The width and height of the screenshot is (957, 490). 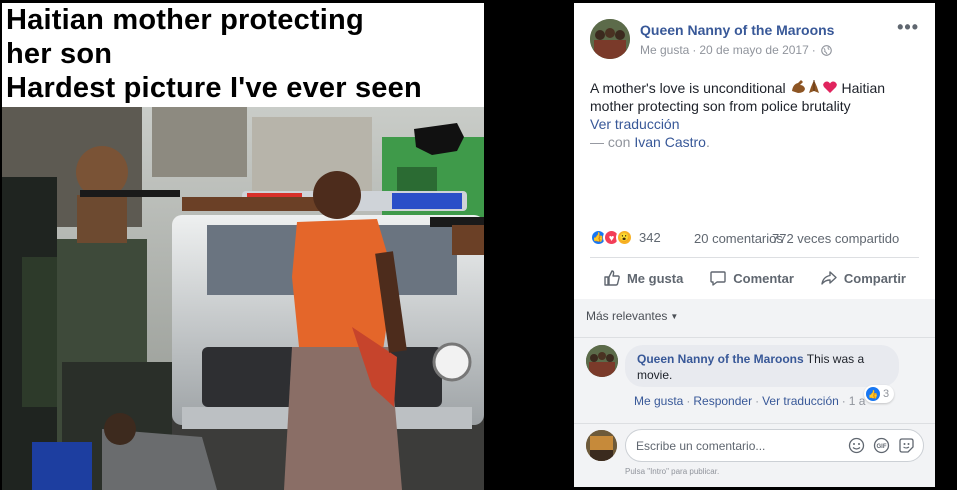 I want to click on more-options-icon: •••, so click(x=908, y=27).